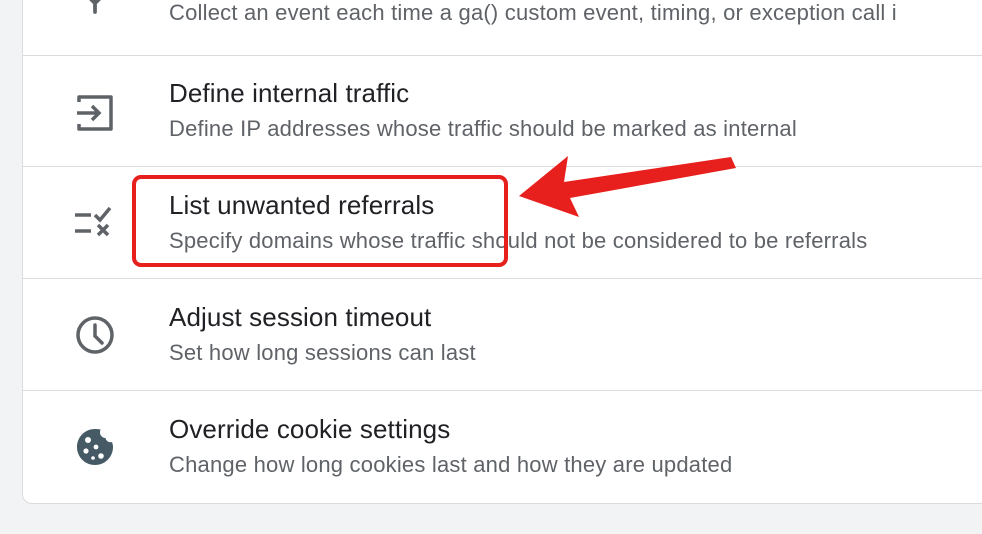 The height and width of the screenshot is (534, 982). What do you see at coordinates (310, 429) in the screenshot?
I see `row-title: Override cookie settings` at bounding box center [310, 429].